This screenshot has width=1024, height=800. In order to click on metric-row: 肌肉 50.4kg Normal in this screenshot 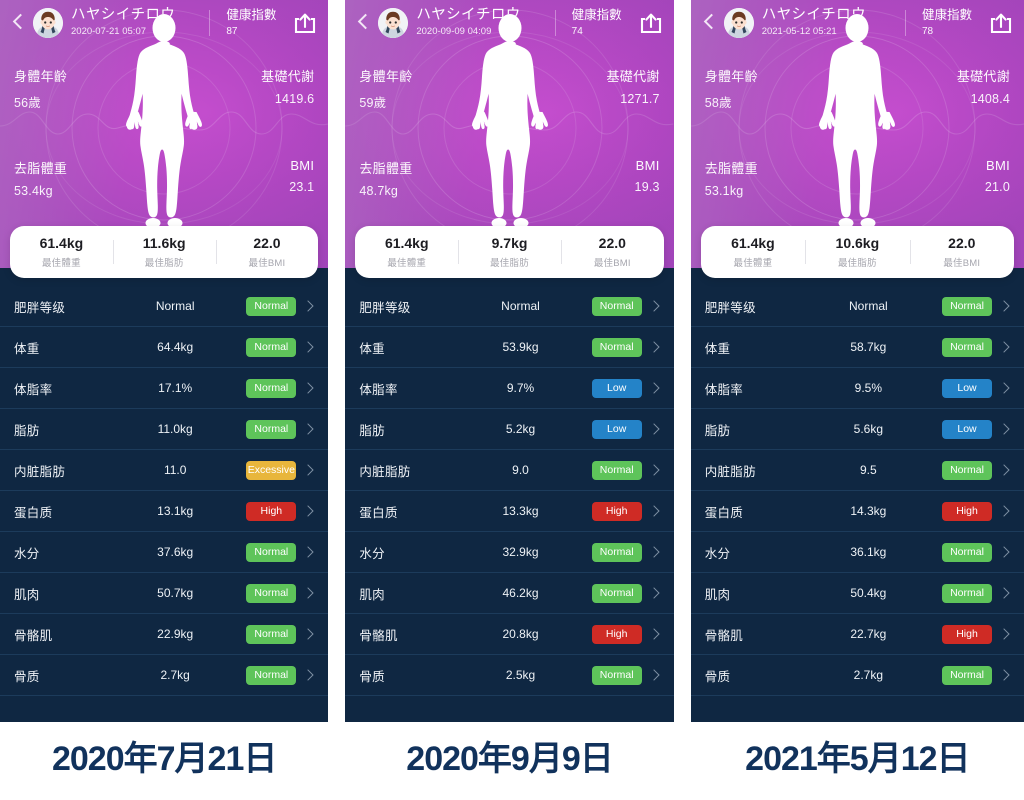, I will do `click(857, 593)`.